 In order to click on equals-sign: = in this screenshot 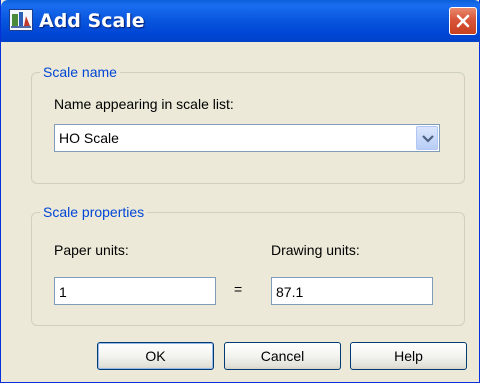, I will do `click(238, 289)`.